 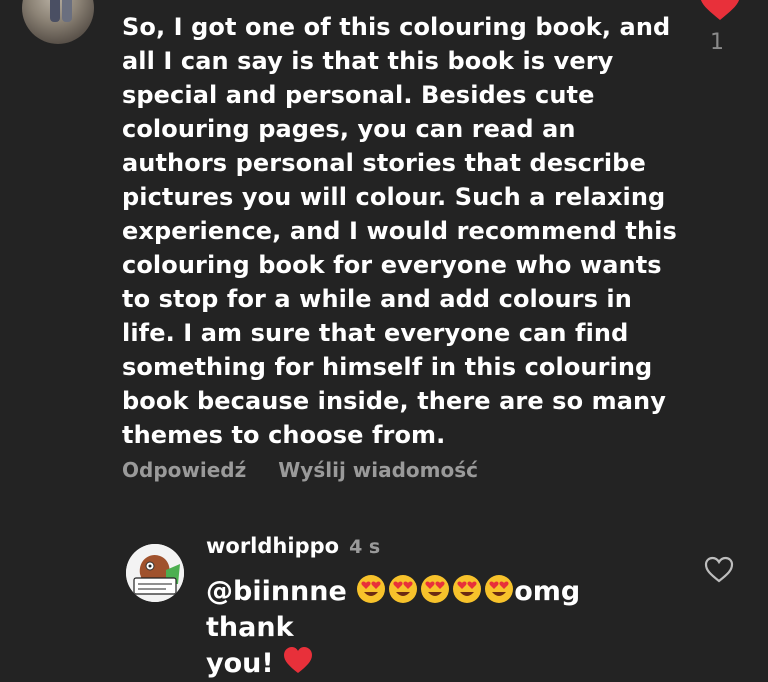 I want to click on reply-text-second-line: you!, so click(x=240, y=663).